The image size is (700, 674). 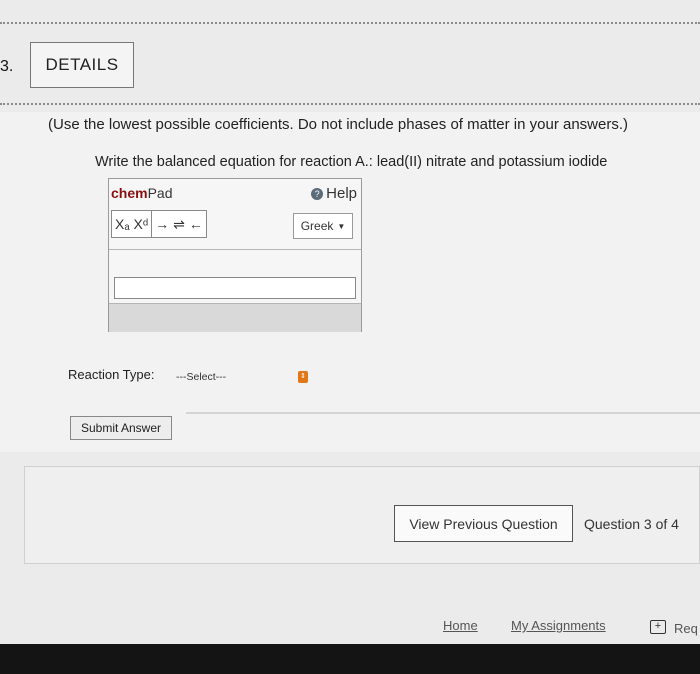 I want to click on details-tab: DETAILS, so click(x=82, y=65).